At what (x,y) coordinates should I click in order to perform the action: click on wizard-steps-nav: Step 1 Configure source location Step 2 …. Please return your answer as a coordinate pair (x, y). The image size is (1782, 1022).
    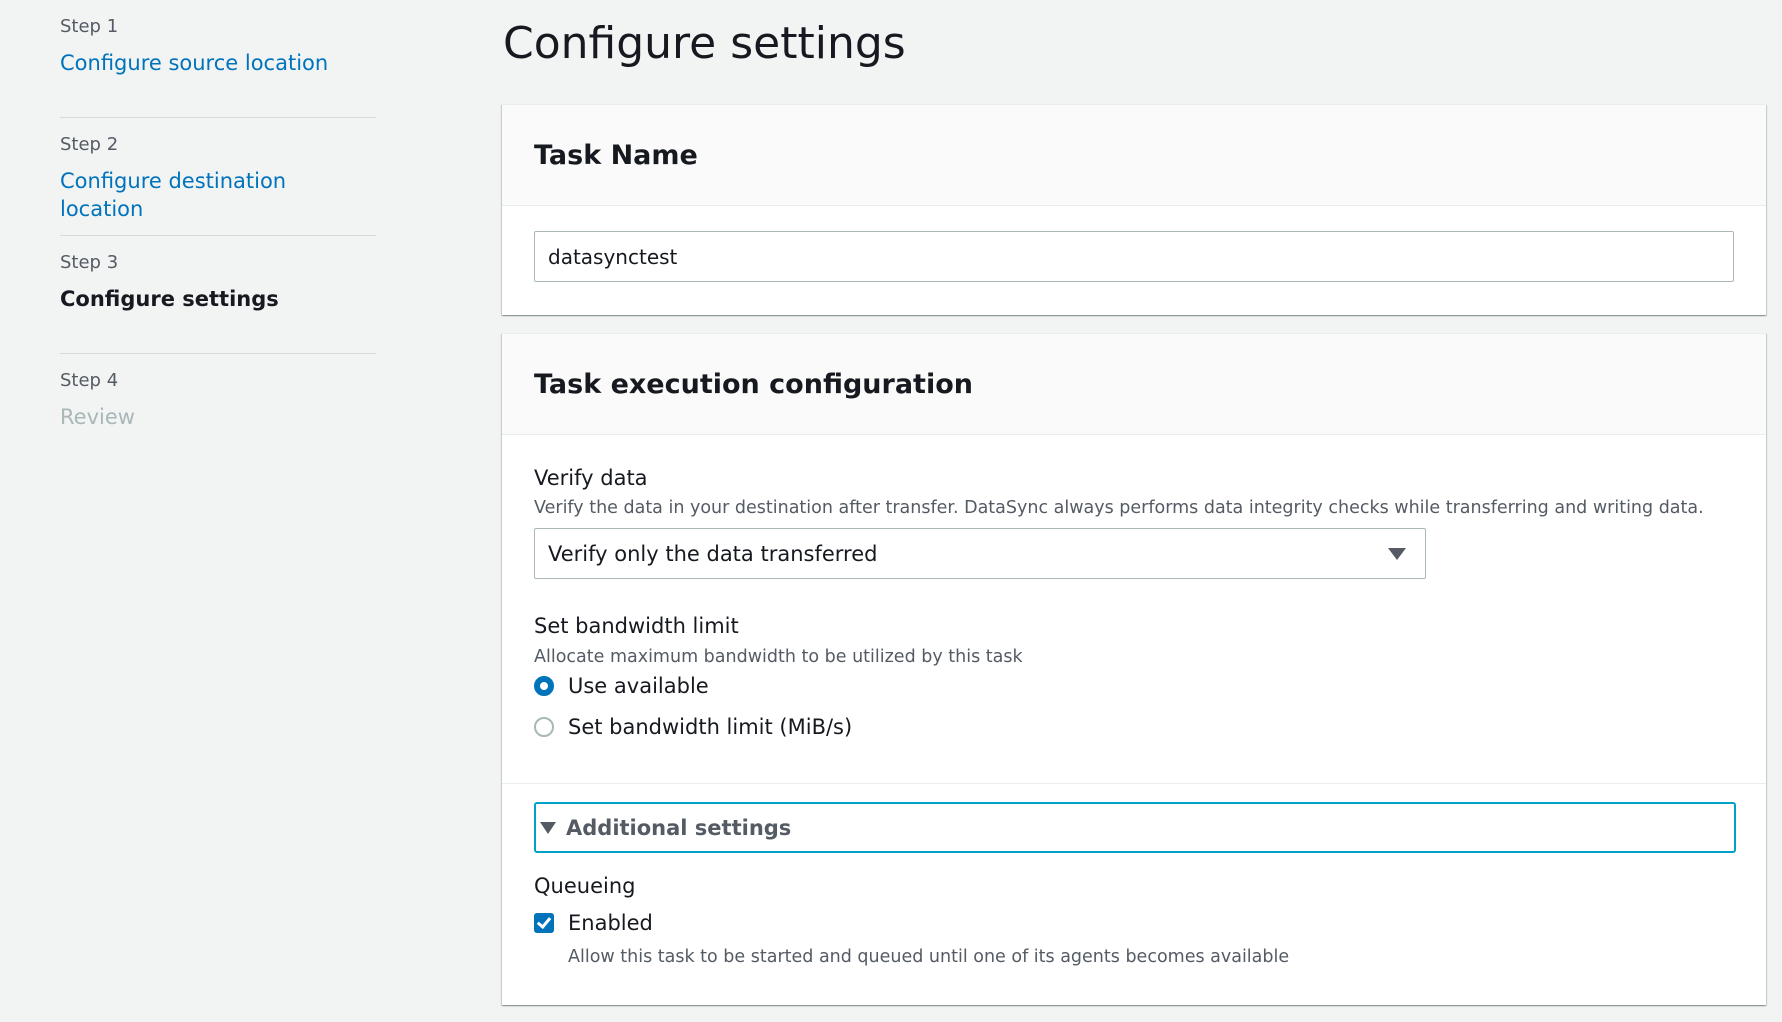
    Looking at the image, I should click on (218, 236).